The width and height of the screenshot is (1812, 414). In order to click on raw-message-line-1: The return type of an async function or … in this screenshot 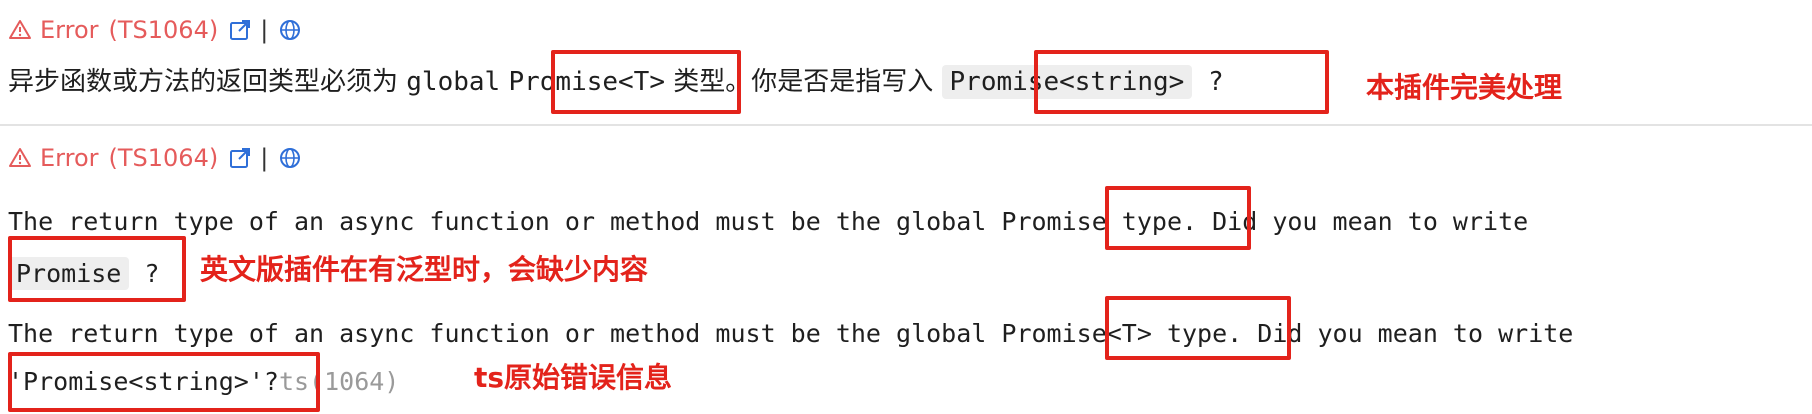, I will do `click(791, 333)`.